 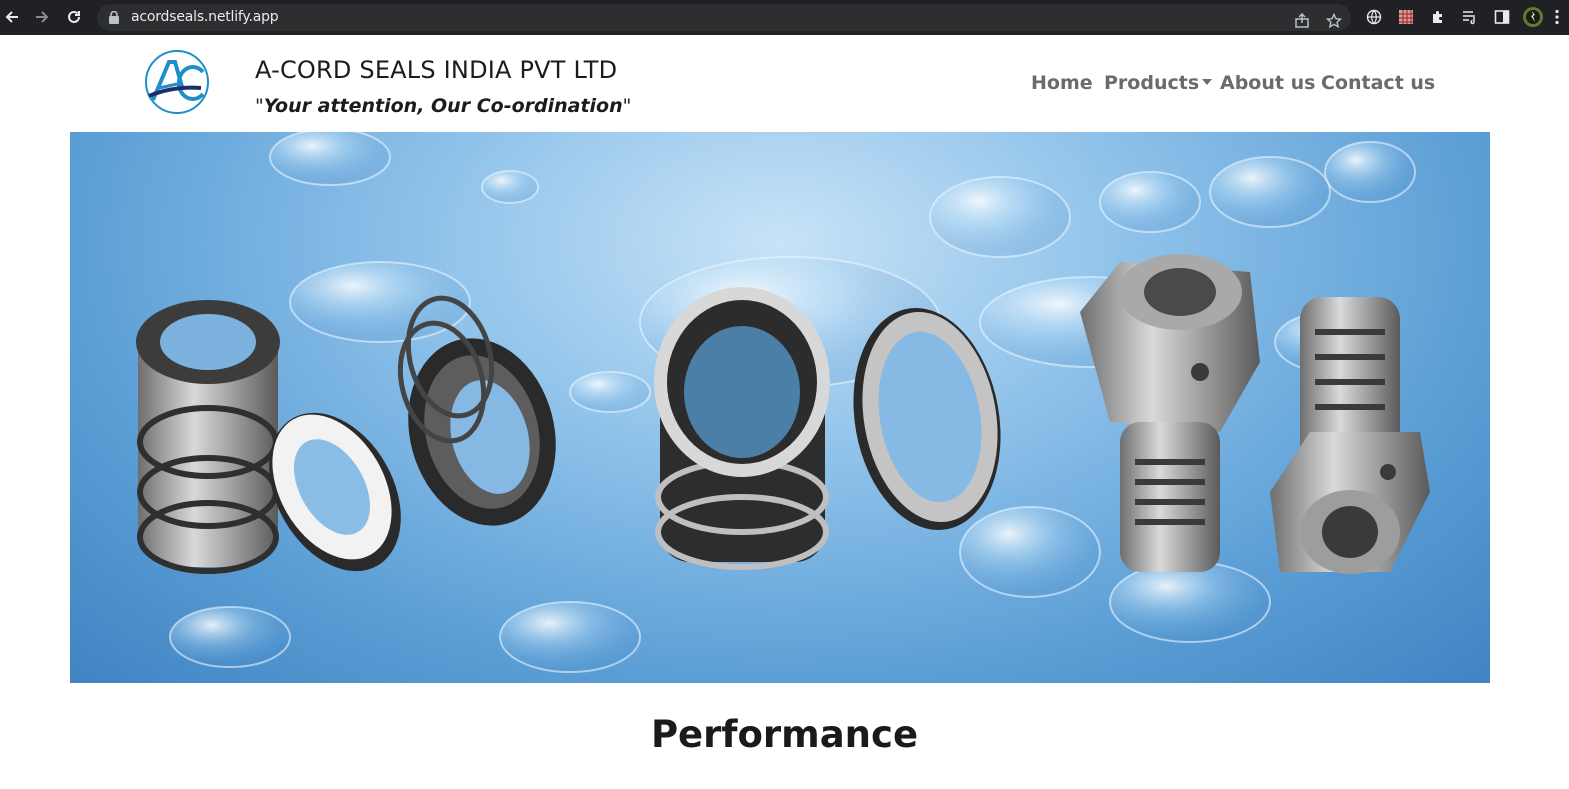 I want to click on tagline: "Your attention, Our Co-ordination", so click(x=443, y=106).